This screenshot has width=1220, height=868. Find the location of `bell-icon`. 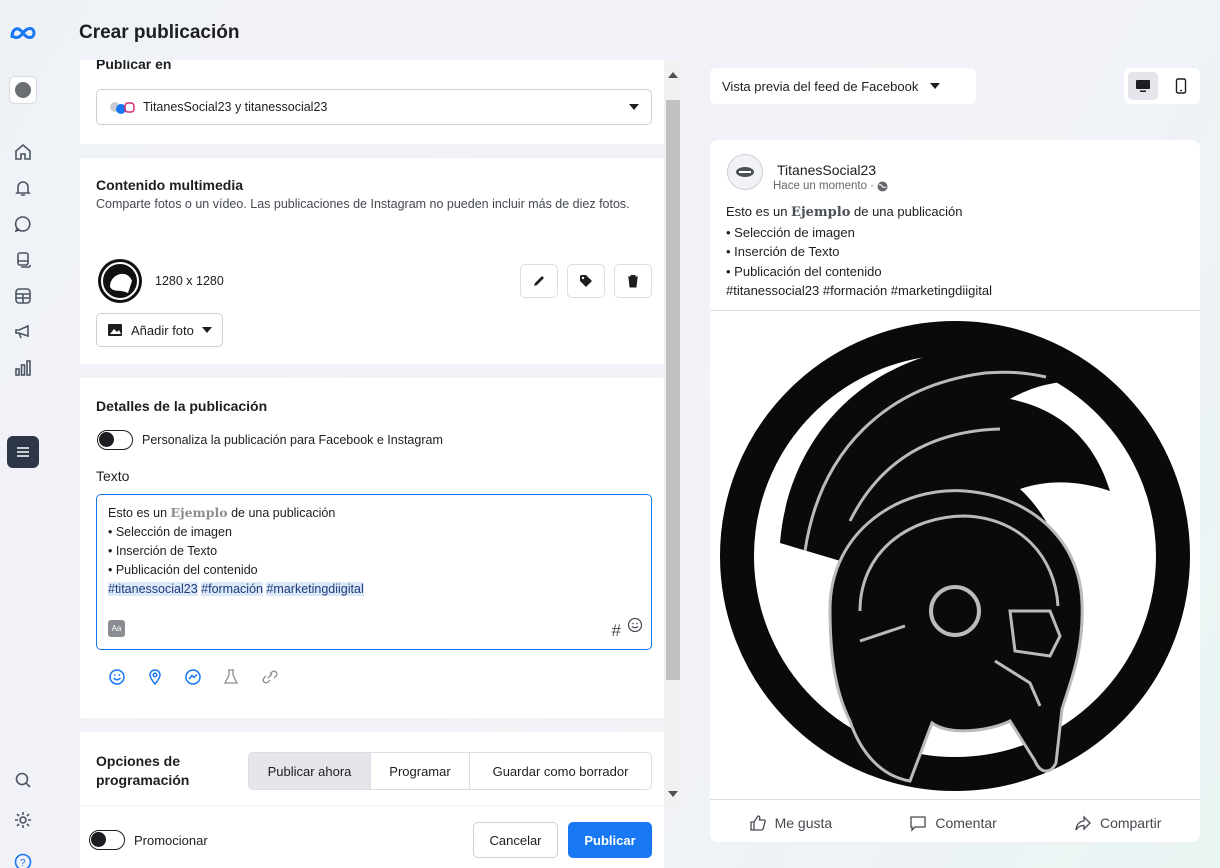

bell-icon is located at coordinates (23, 188).